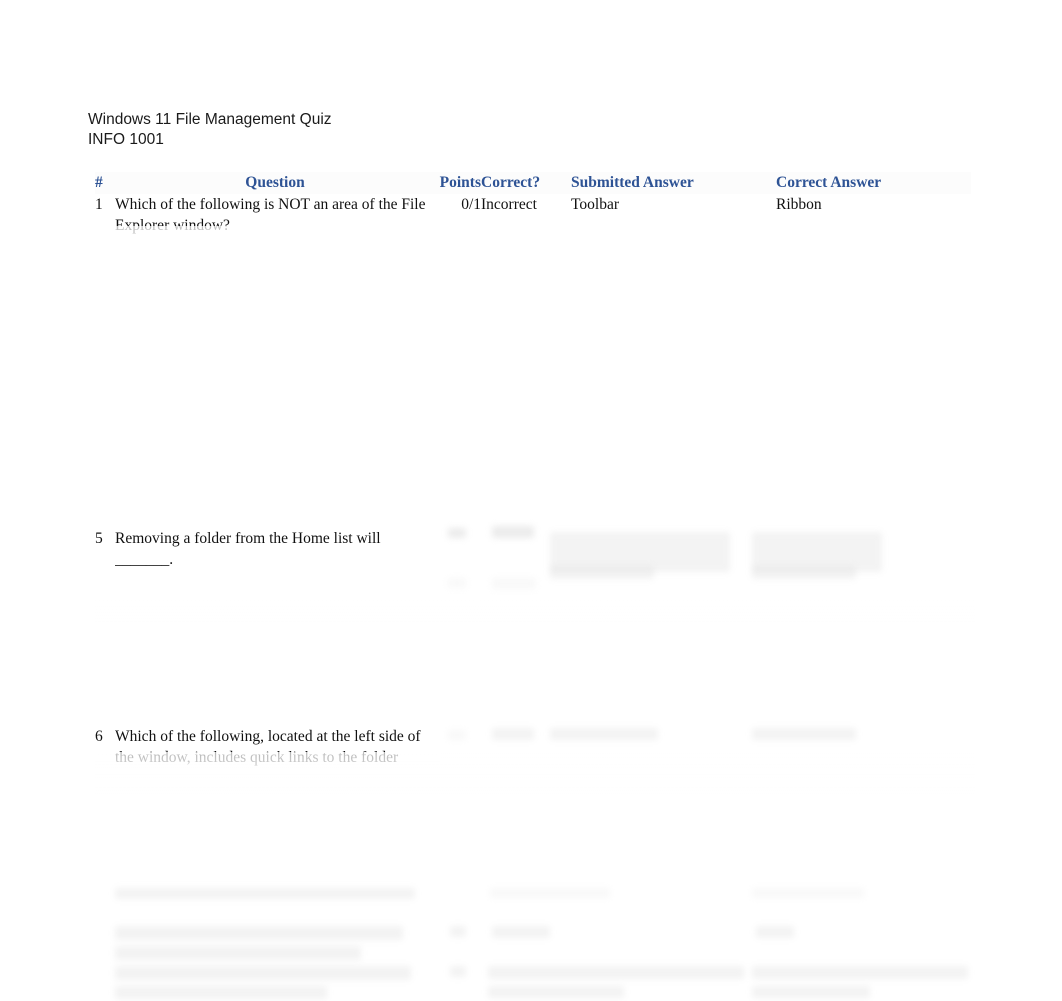  I want to click on faded-region-lower, so click(535, 818).